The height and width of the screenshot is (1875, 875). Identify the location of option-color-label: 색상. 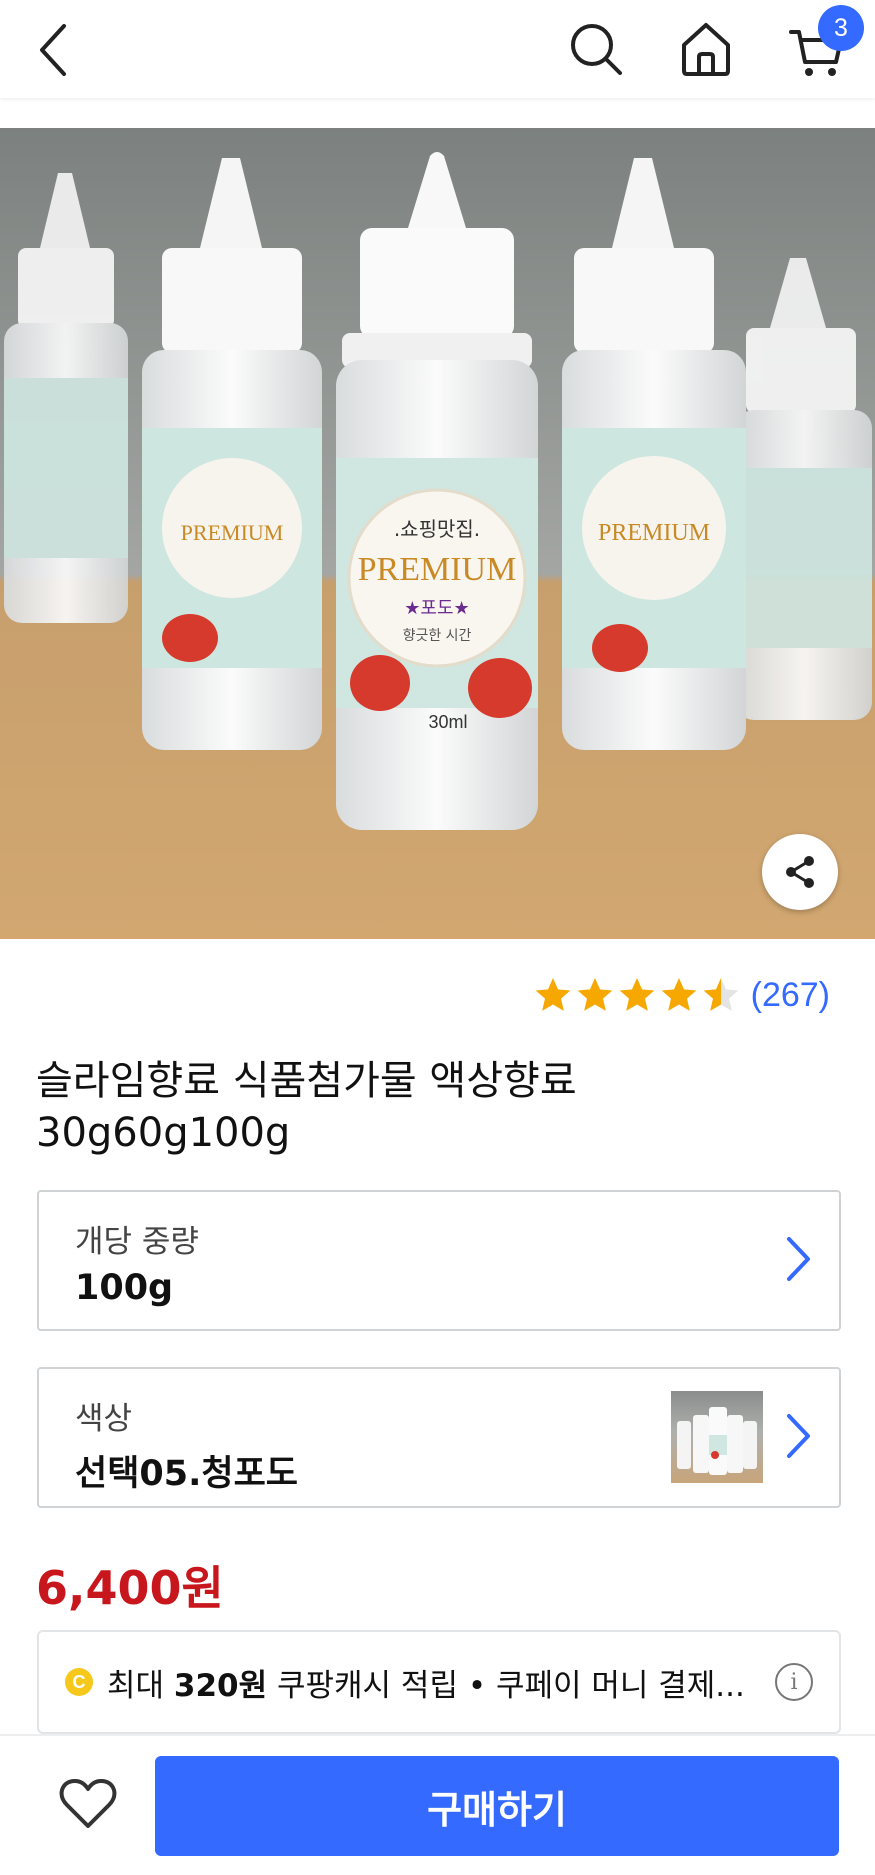
(104, 1419).